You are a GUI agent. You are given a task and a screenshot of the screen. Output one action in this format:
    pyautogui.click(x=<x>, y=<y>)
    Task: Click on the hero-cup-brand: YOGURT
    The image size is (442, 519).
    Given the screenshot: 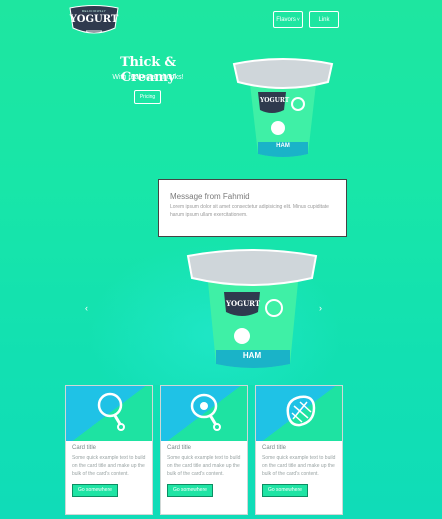 What is the action you would take?
    pyautogui.click(x=275, y=100)
    